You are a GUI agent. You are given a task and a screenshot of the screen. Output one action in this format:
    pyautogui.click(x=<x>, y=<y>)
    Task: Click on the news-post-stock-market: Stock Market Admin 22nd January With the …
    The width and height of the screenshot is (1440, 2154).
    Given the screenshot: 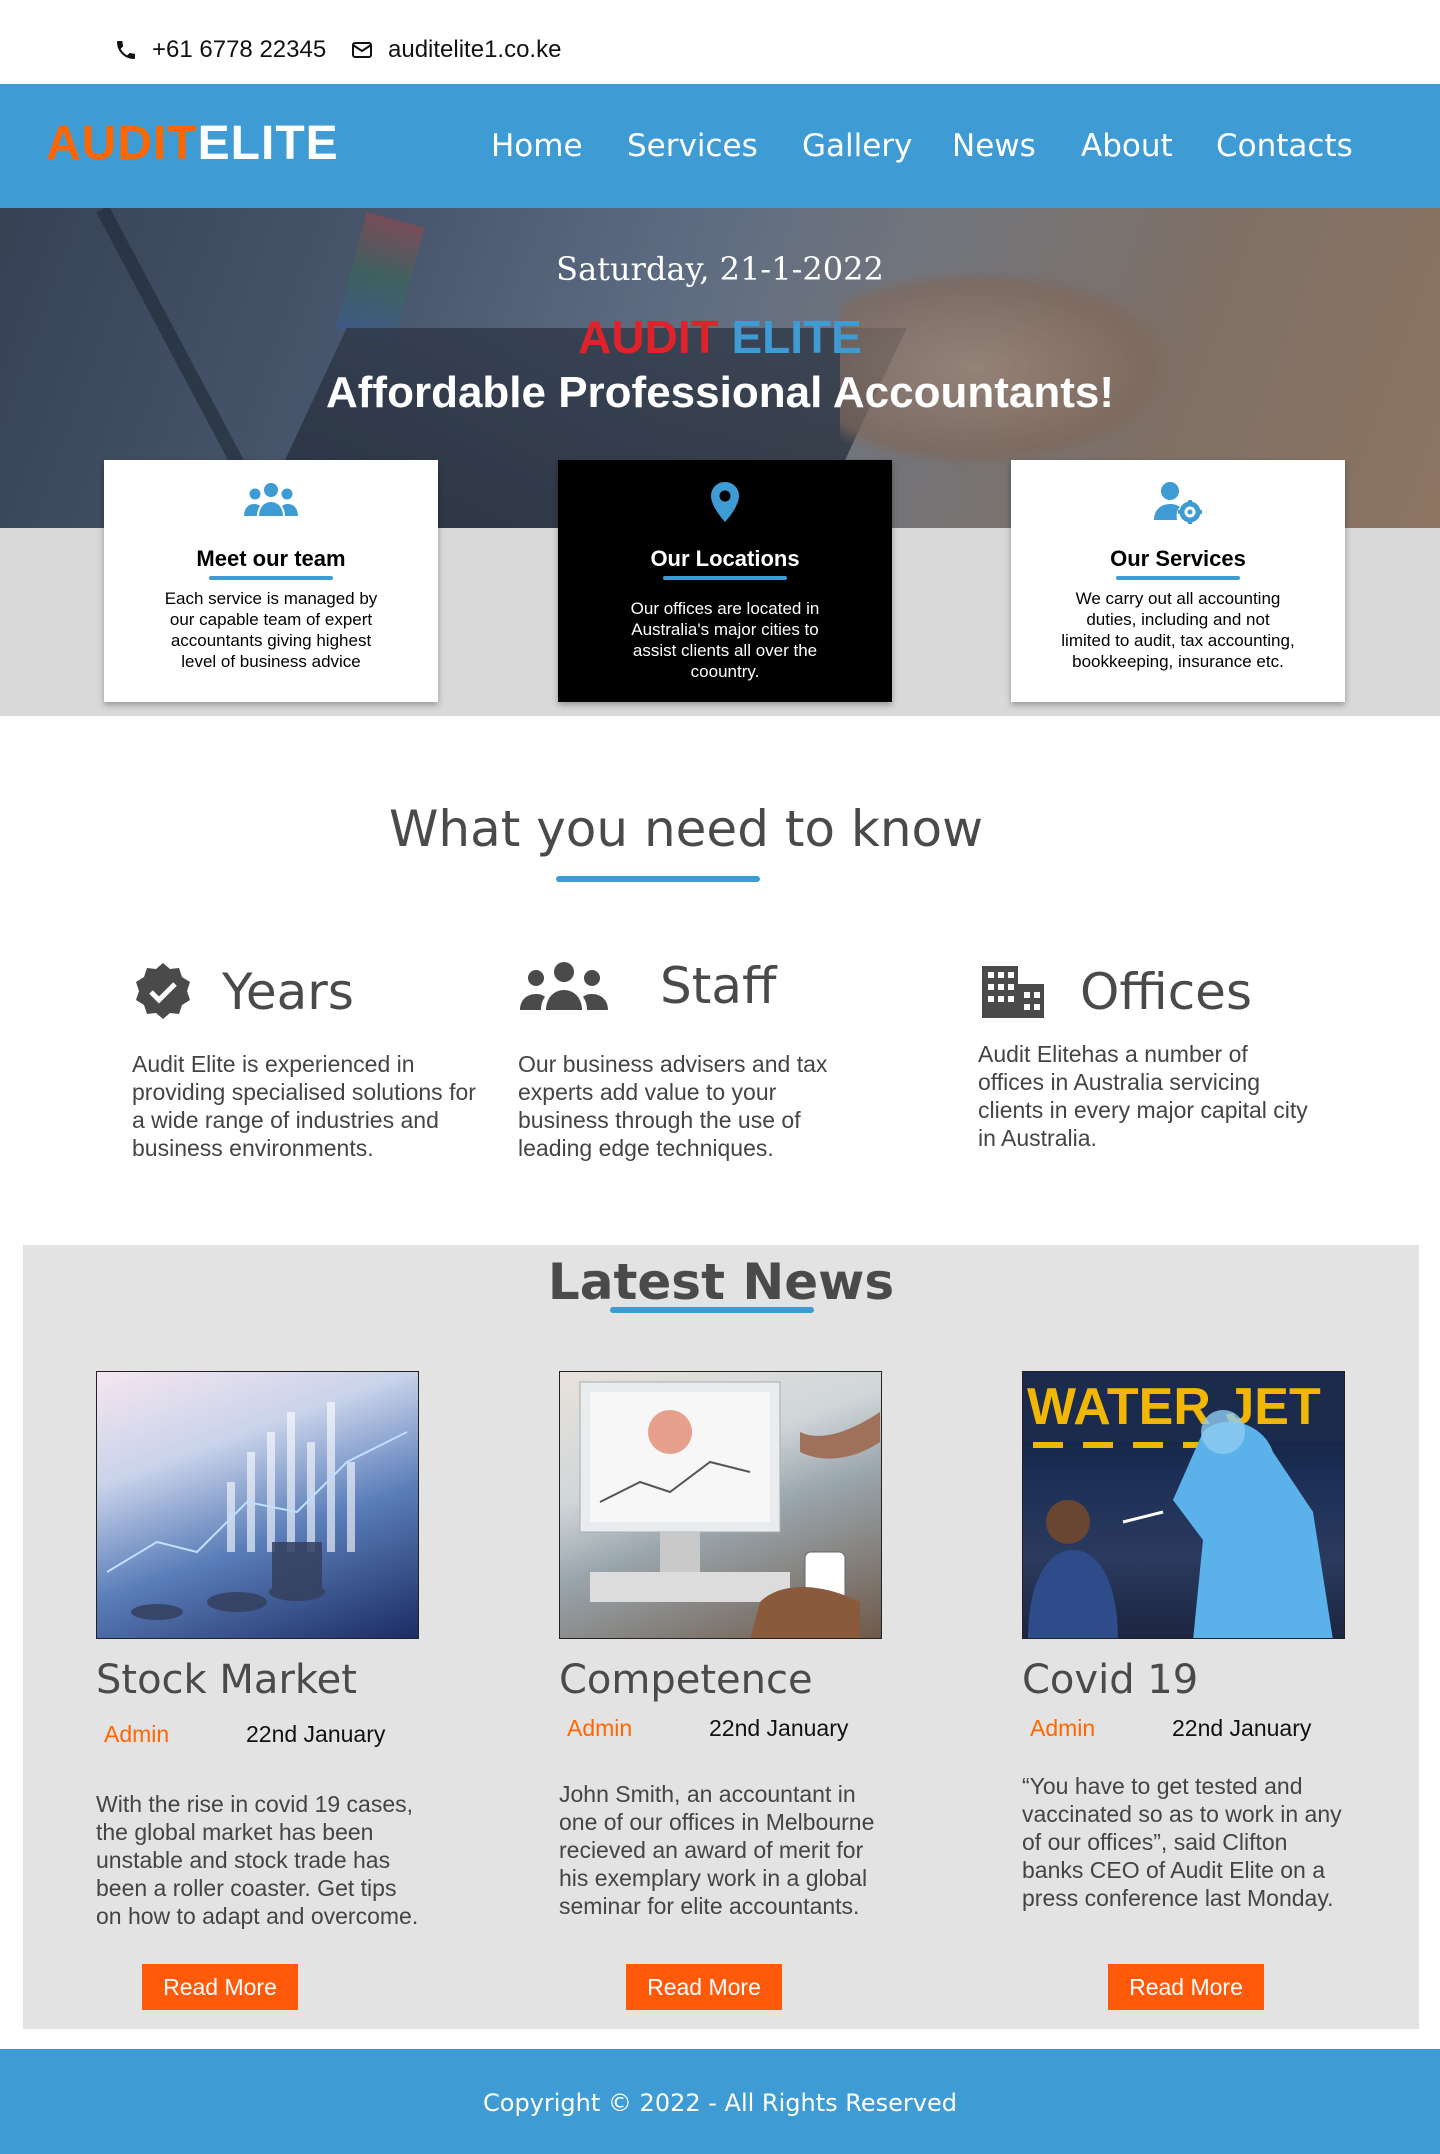 What is the action you would take?
    pyautogui.click(x=261, y=1650)
    